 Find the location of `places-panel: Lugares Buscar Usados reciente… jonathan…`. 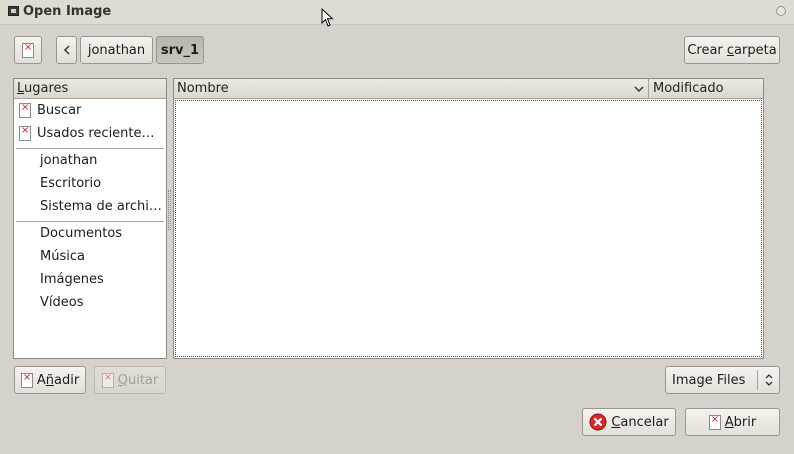

places-panel: Lugares Buscar Usados reciente… jonathan… is located at coordinates (90, 218).